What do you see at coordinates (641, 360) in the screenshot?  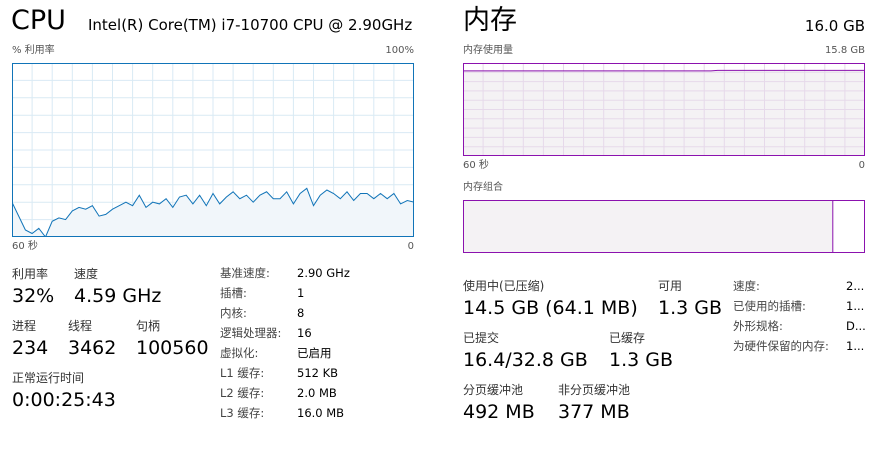 I see `cached-value: 1.3 GB` at bounding box center [641, 360].